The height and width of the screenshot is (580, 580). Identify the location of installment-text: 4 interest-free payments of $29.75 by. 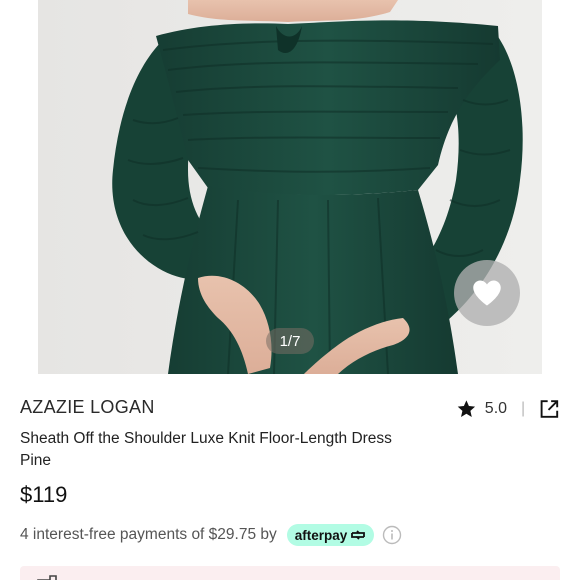
(148, 534).